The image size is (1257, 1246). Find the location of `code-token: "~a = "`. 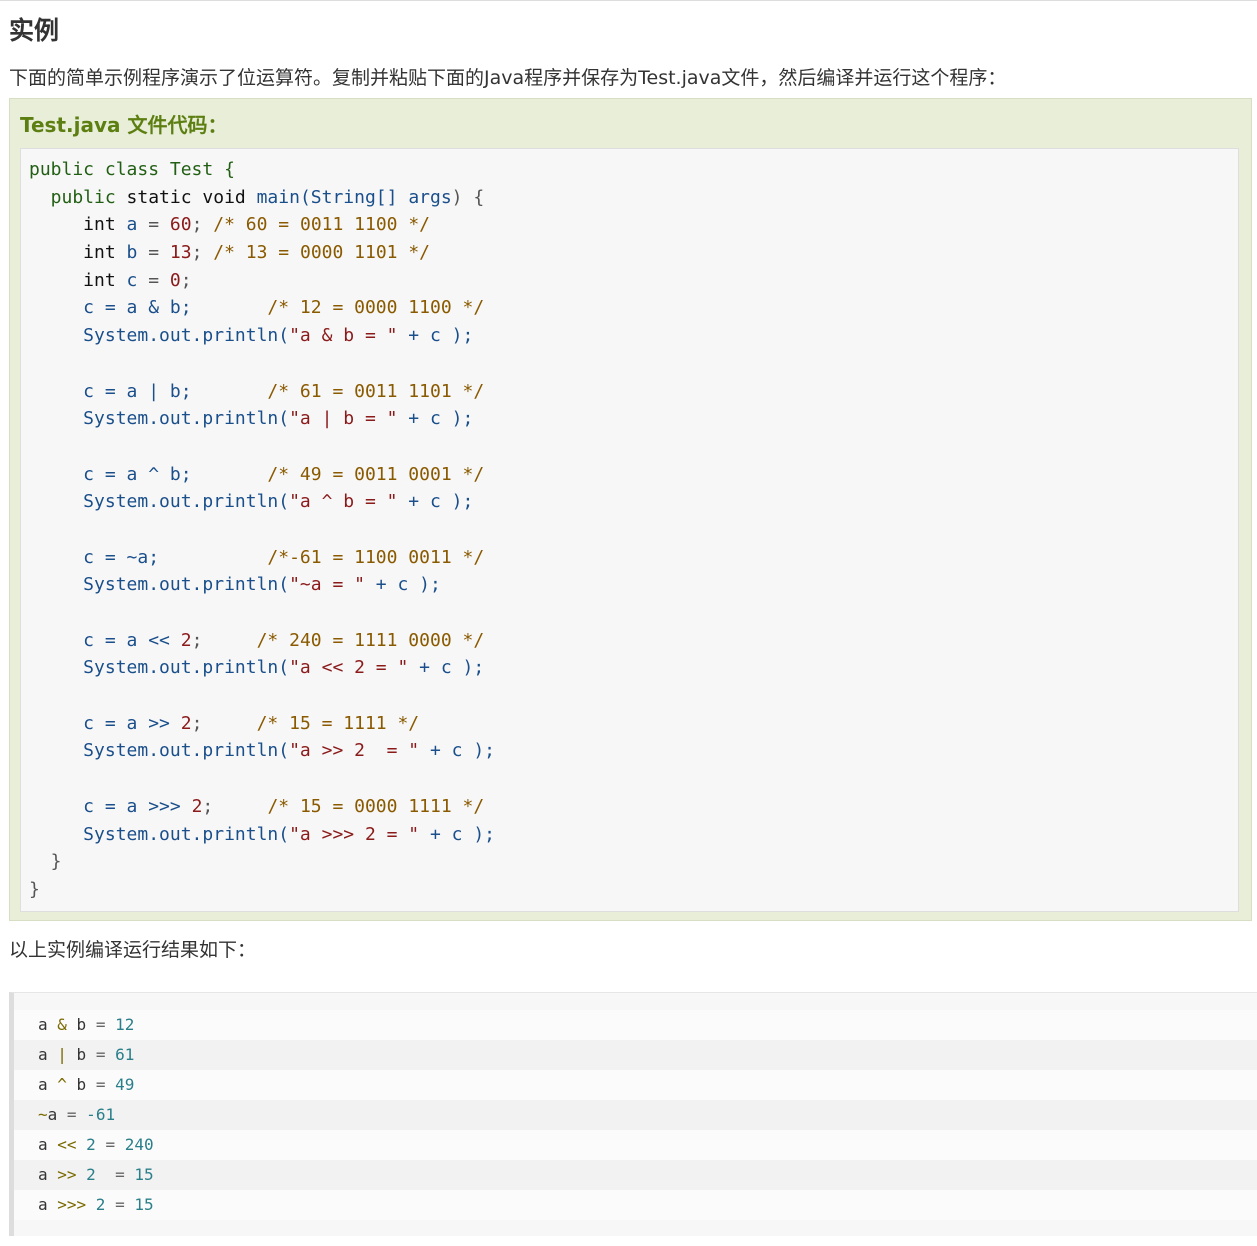

code-token: "~a = " is located at coordinates (327, 585).